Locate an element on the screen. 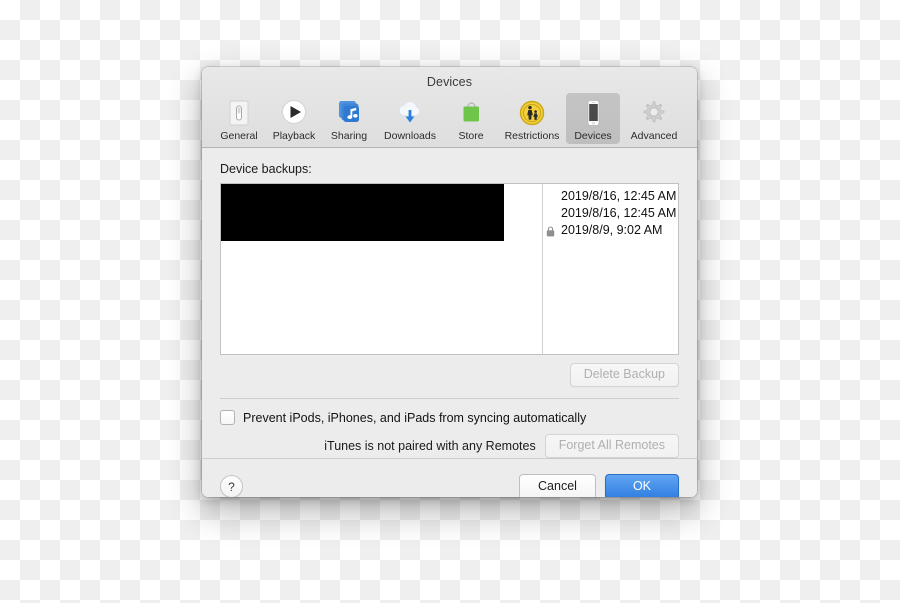 The image size is (900, 603). advanced-icon is located at coordinates (654, 113).